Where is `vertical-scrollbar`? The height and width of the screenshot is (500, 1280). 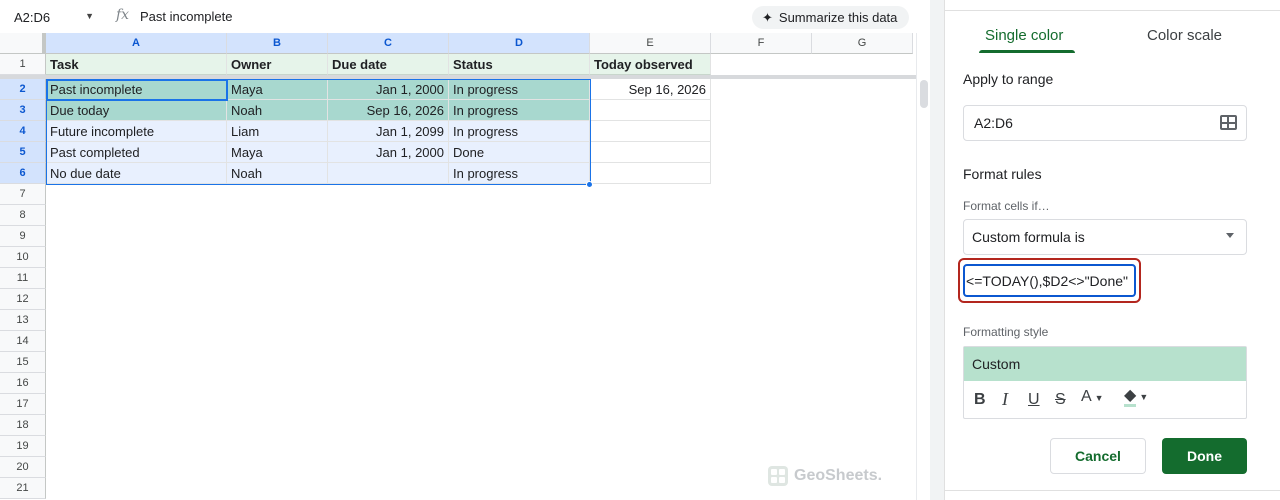 vertical-scrollbar is located at coordinates (923, 266).